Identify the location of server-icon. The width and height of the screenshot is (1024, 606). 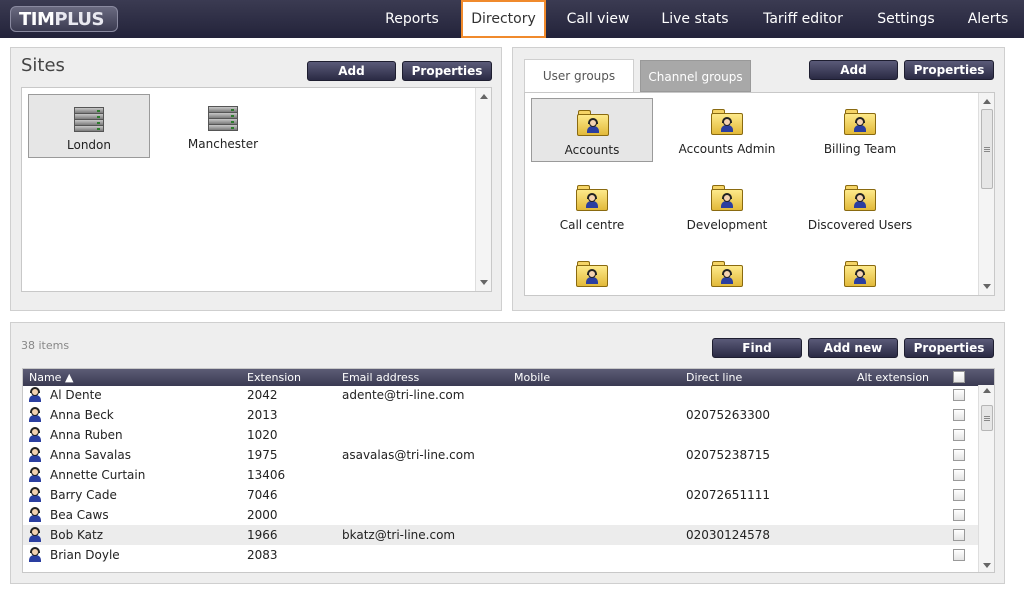
(89, 120).